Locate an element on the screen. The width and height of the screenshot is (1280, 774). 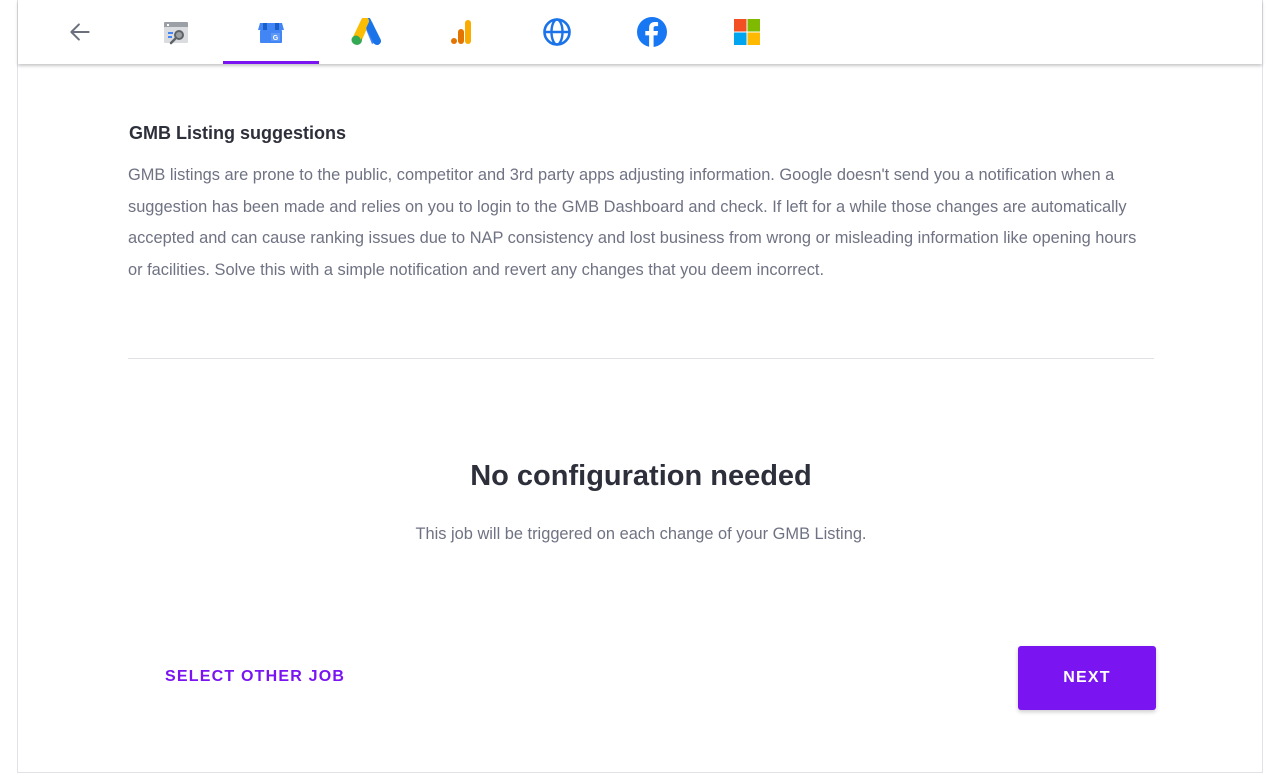
microsoft-icon is located at coordinates (747, 32).